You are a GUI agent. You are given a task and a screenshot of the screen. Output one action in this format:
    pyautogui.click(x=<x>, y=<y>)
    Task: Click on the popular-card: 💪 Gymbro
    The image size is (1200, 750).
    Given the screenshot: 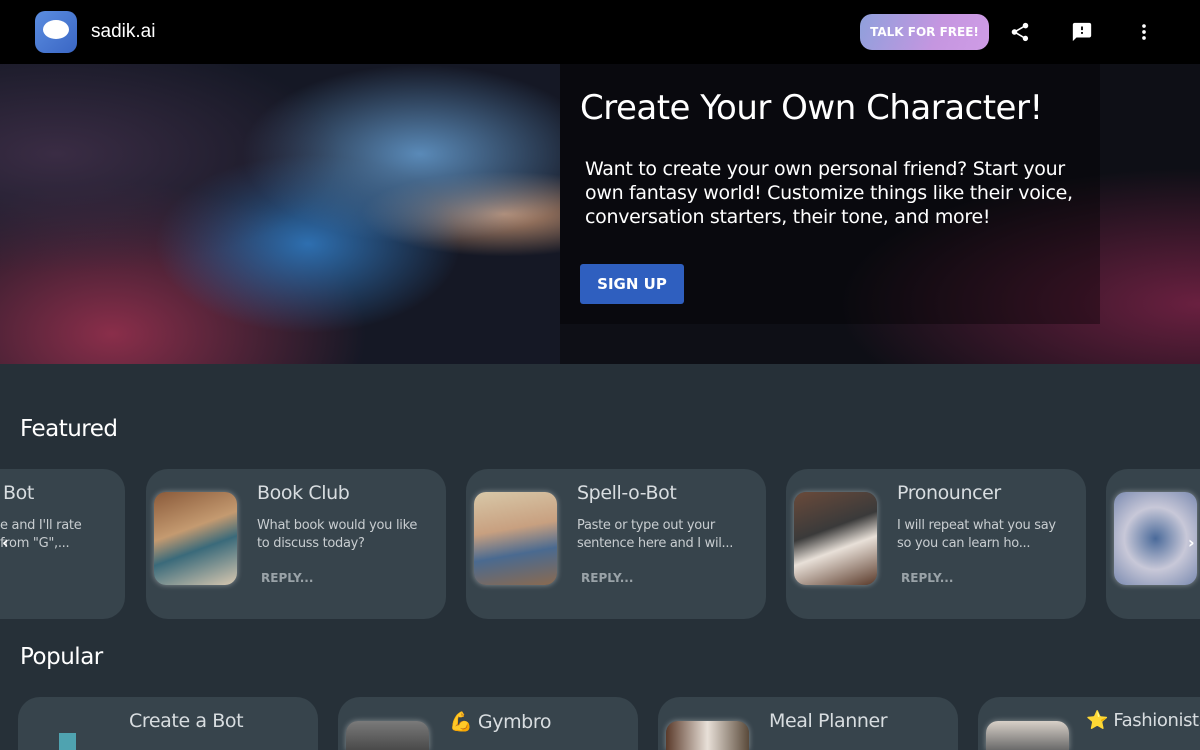 What is the action you would take?
    pyautogui.click(x=488, y=723)
    